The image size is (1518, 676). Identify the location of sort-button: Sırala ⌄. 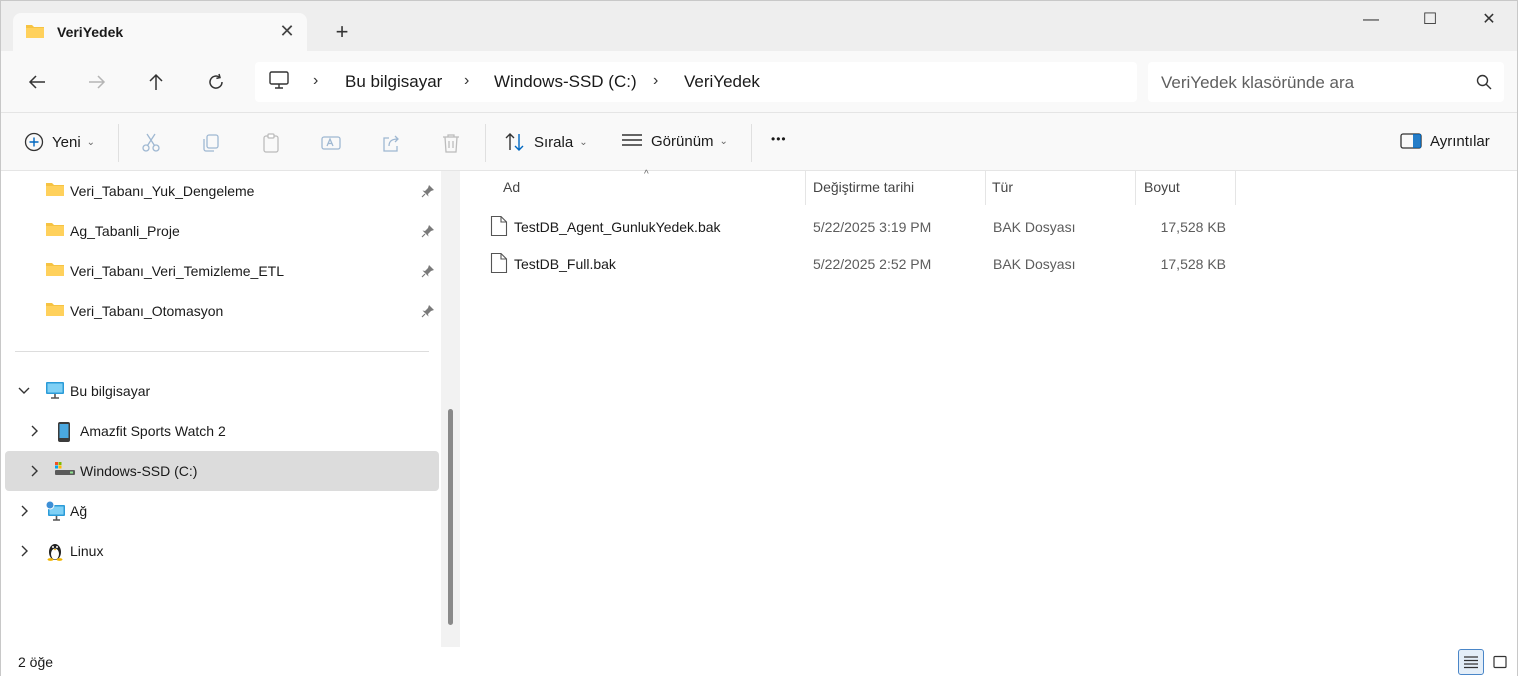
(546, 142).